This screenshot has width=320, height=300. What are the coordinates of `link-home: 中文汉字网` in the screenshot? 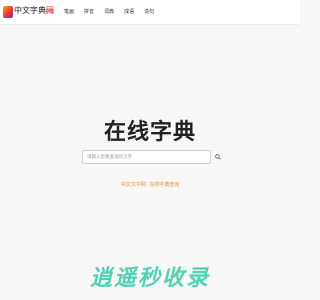 It's located at (133, 185).